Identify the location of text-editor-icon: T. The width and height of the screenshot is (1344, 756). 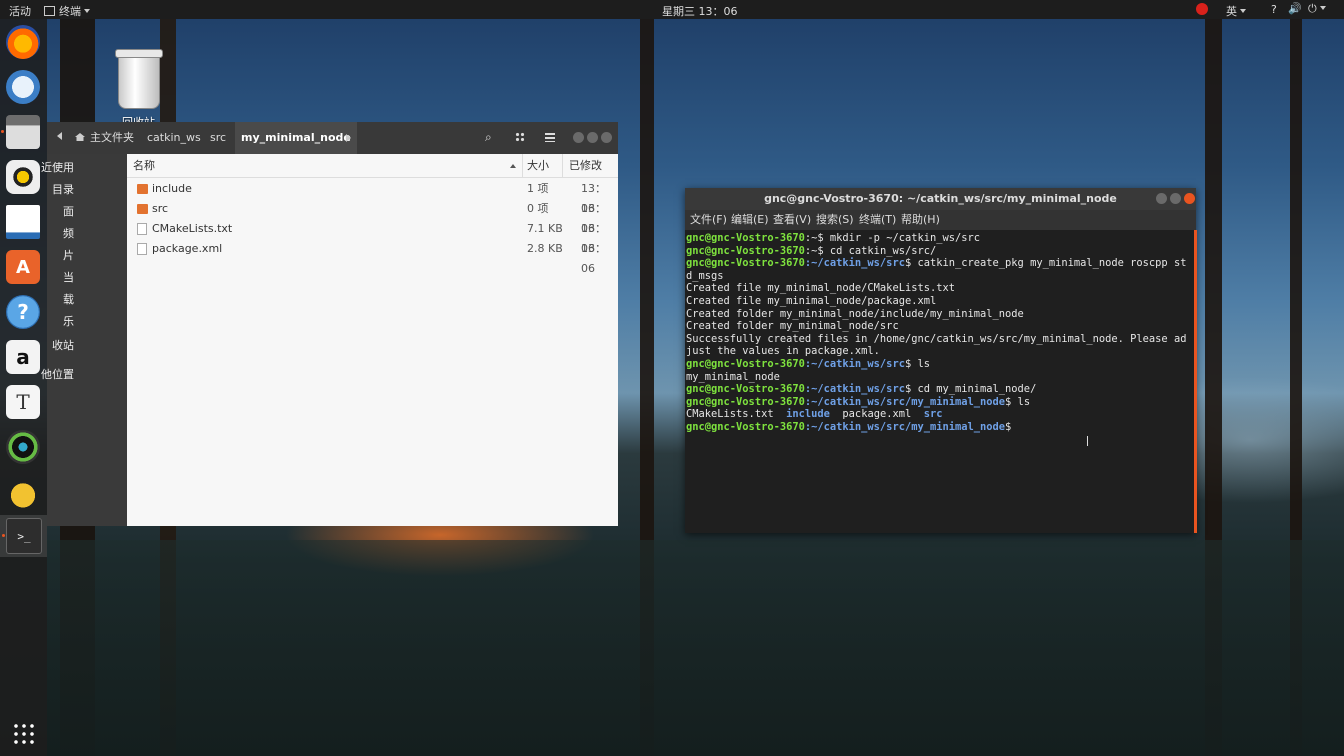
(23, 402).